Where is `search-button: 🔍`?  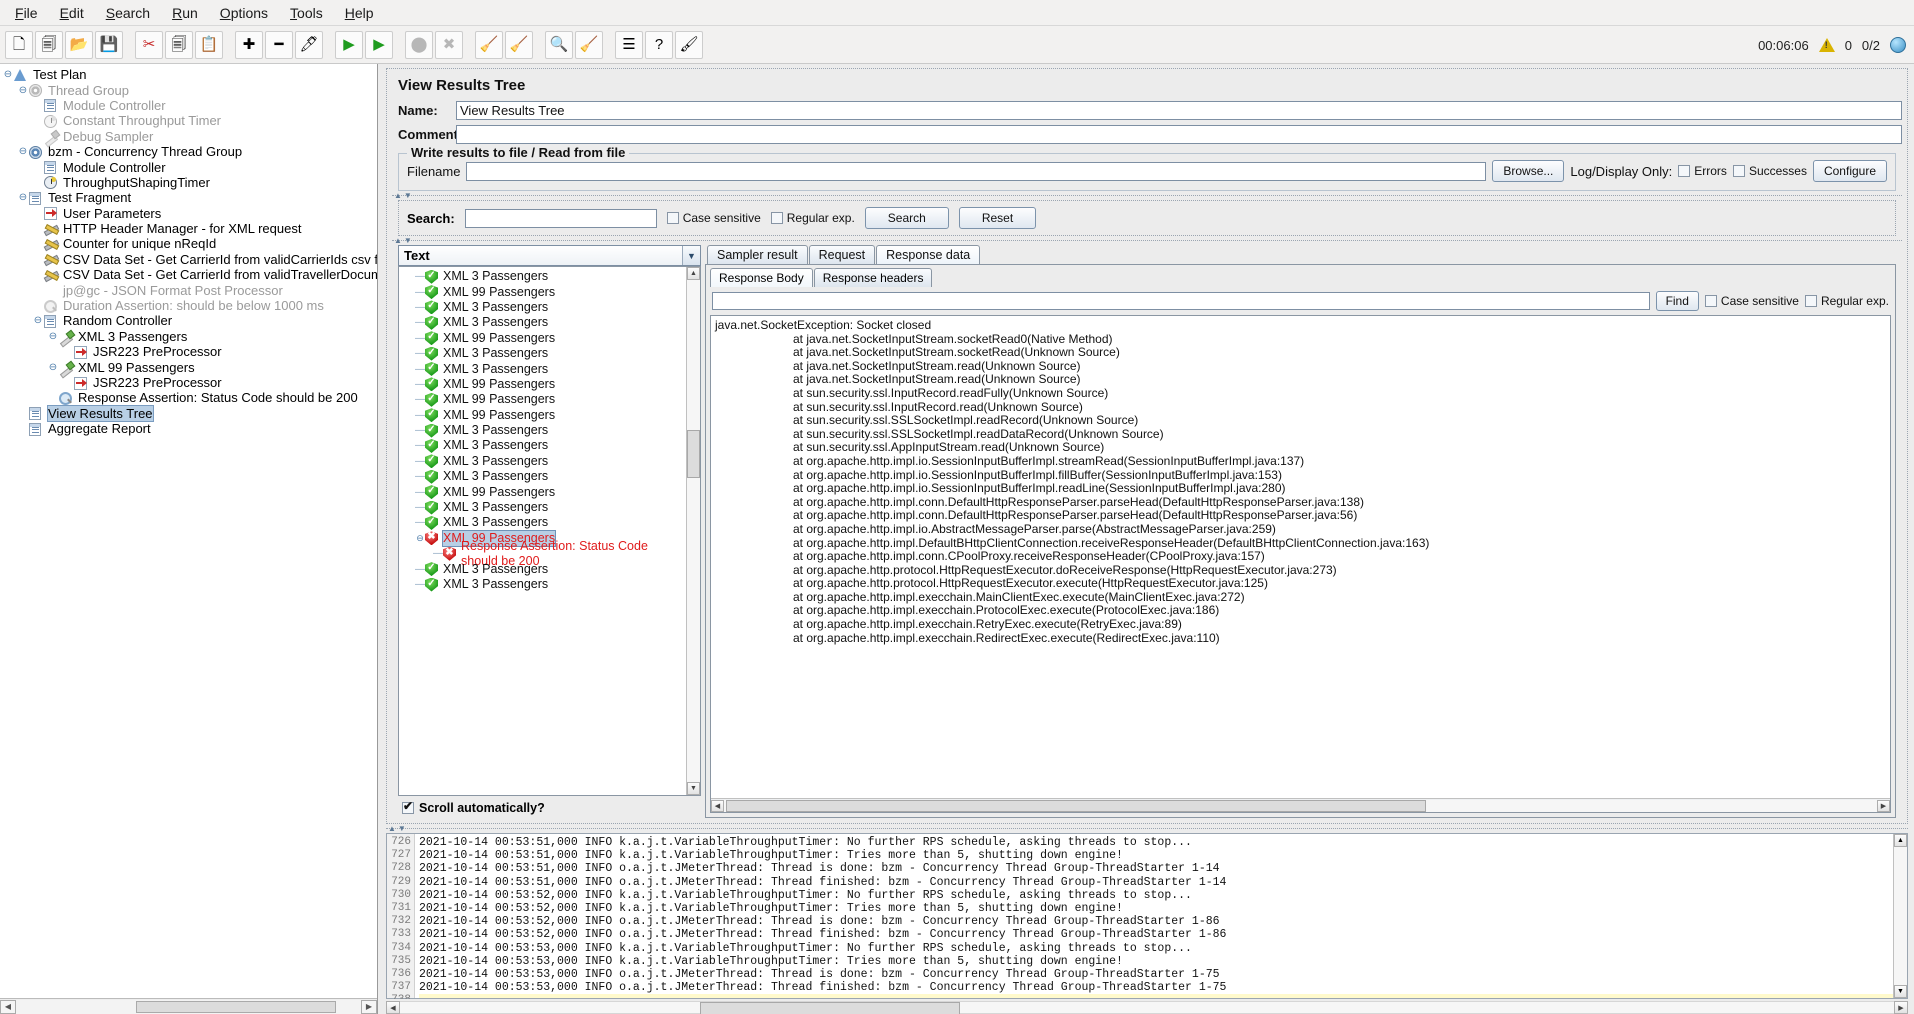
search-button: 🔍 is located at coordinates (559, 44).